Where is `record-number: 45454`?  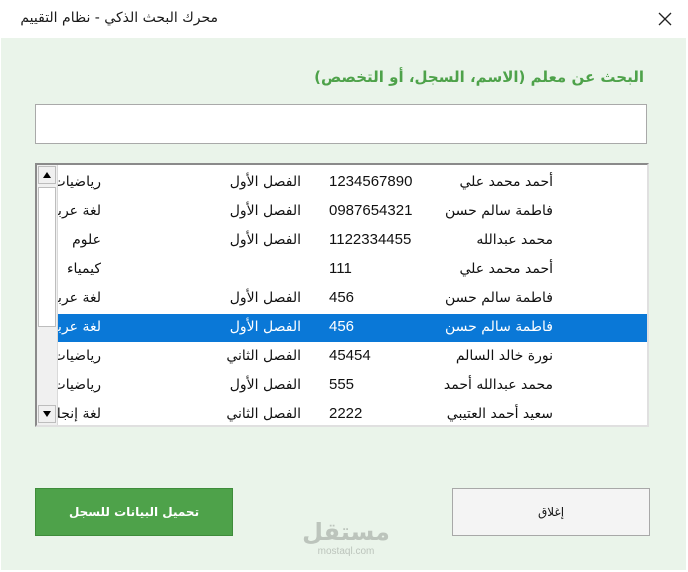
record-number: 45454 is located at coordinates (350, 355).